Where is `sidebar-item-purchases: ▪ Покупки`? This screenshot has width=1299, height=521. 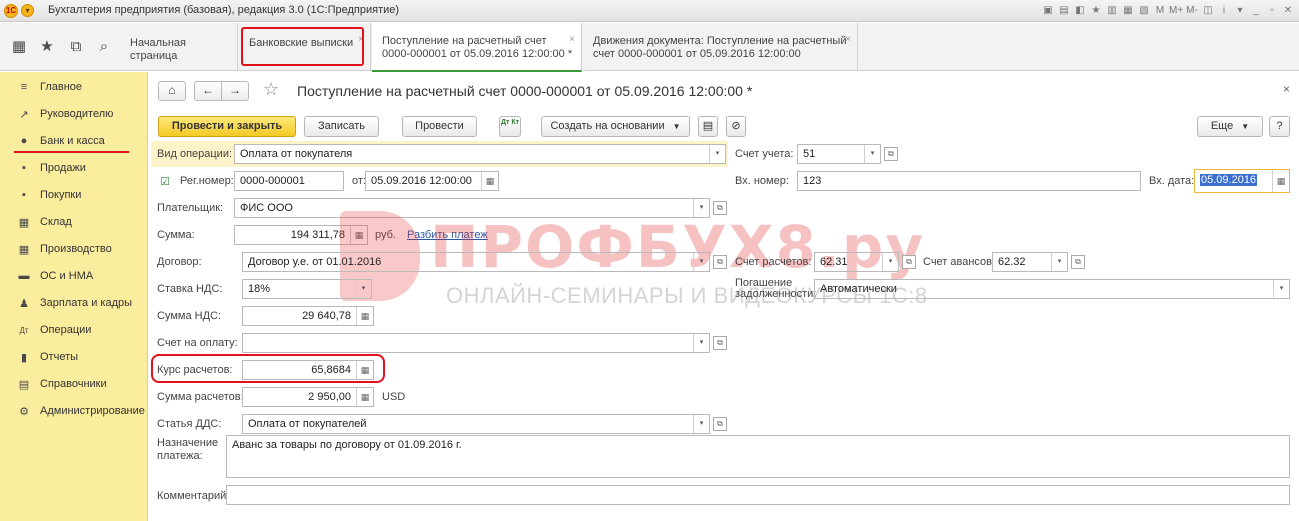 sidebar-item-purchases: ▪ Покупки is located at coordinates (48, 195).